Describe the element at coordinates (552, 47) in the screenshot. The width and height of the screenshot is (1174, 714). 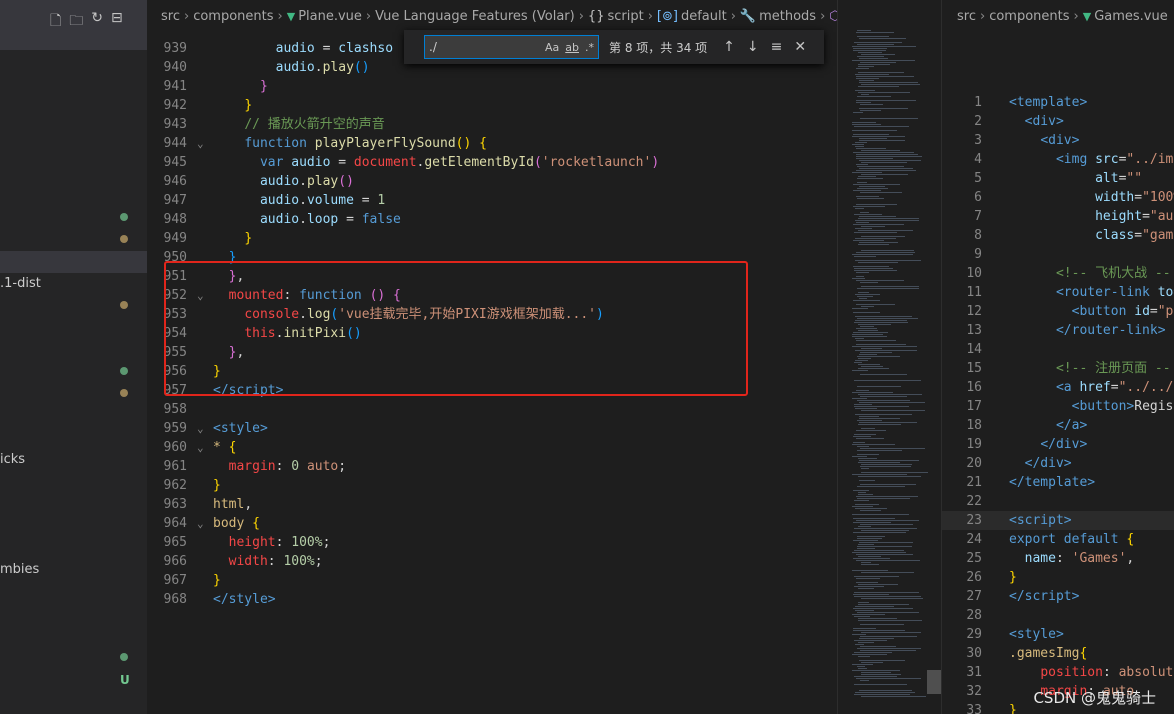
I see `match-case-toggle: Aa` at that location.